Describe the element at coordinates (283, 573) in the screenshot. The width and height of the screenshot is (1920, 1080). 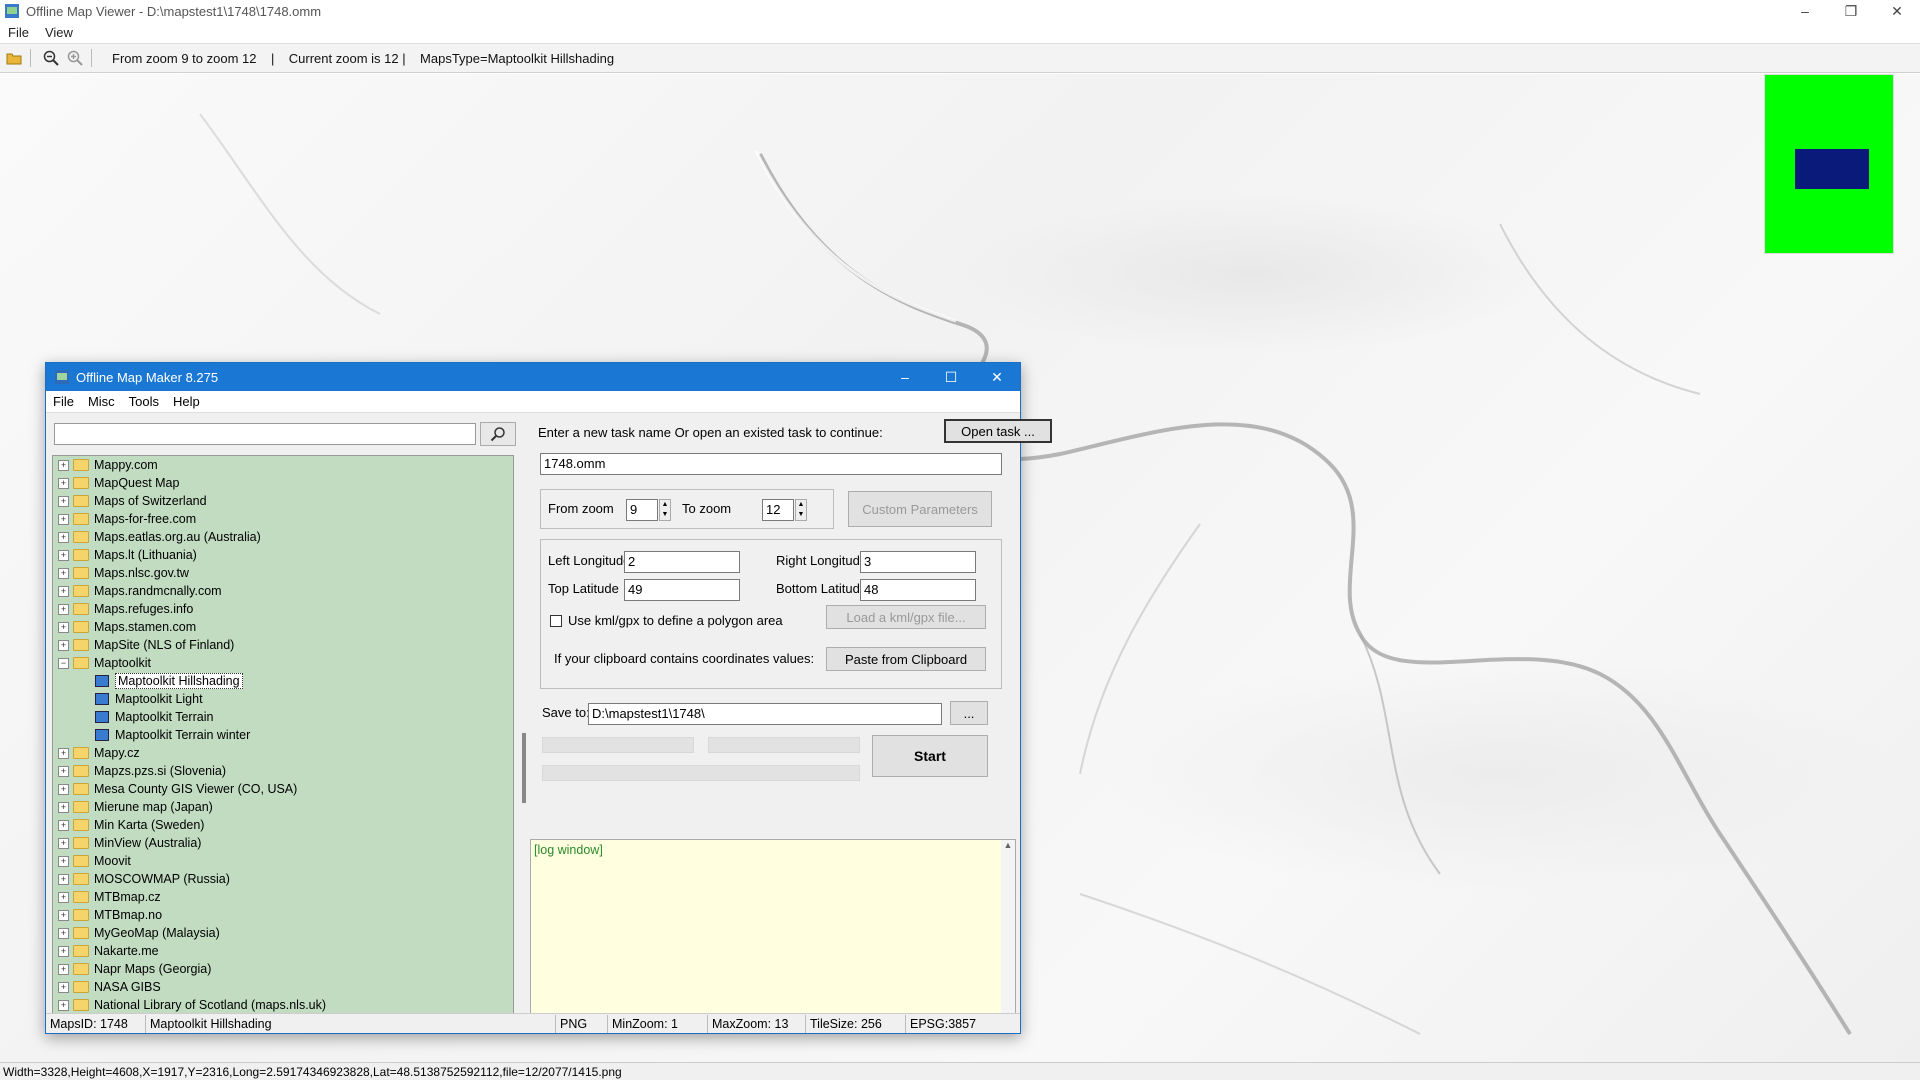
I see `tree-folder-item: + Maps.nlsc.gov.tw` at that location.